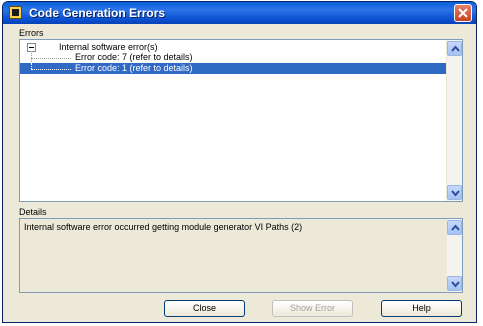 The image size is (483, 326). I want to click on details-label: Details, so click(33, 212).